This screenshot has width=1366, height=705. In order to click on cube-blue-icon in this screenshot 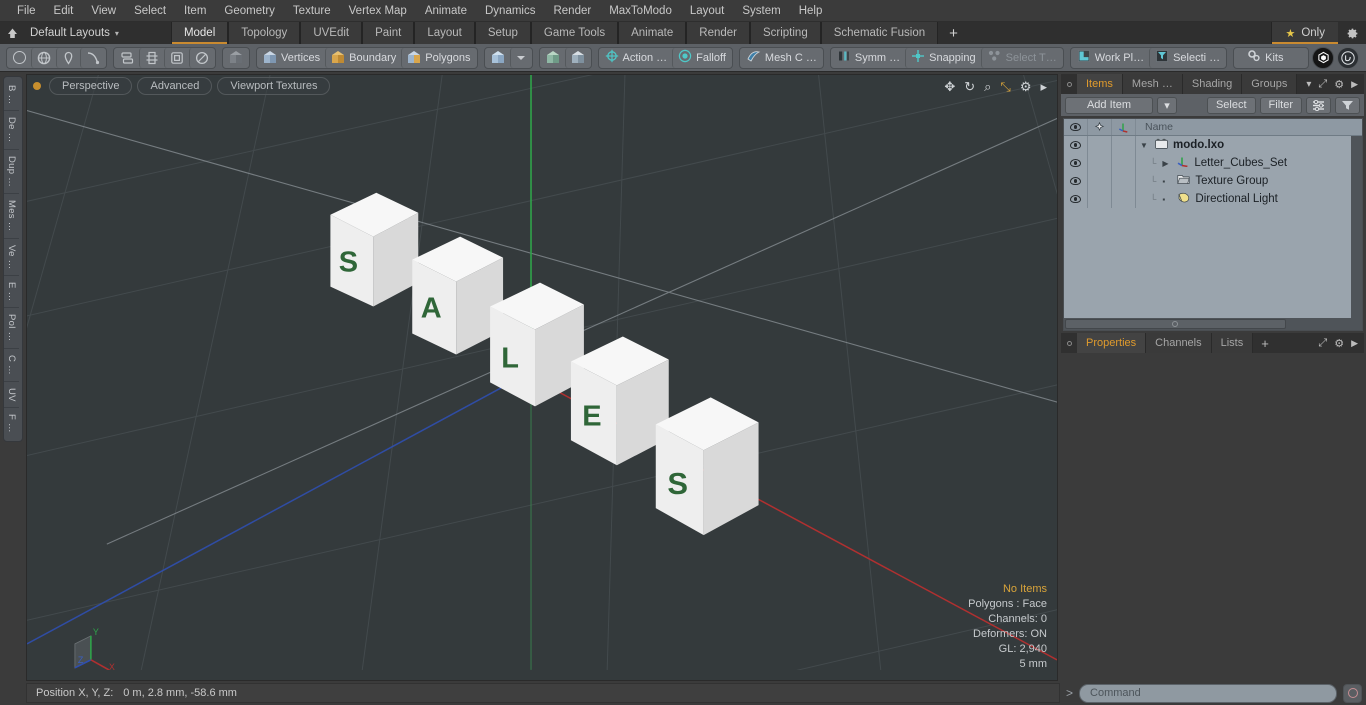, I will do `click(498, 58)`.